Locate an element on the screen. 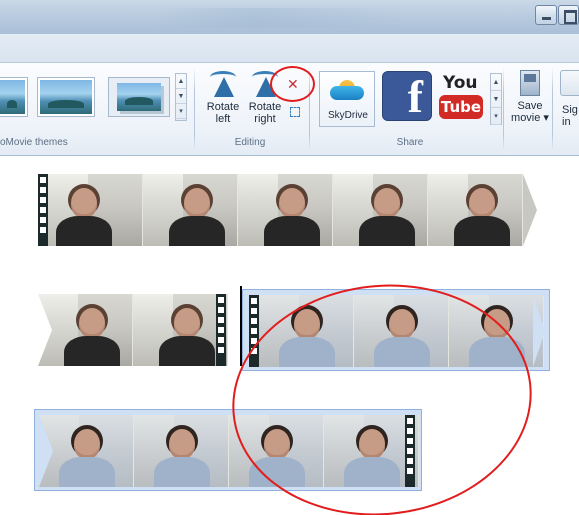  title-bar-glass is located at coordinates (280, 18).